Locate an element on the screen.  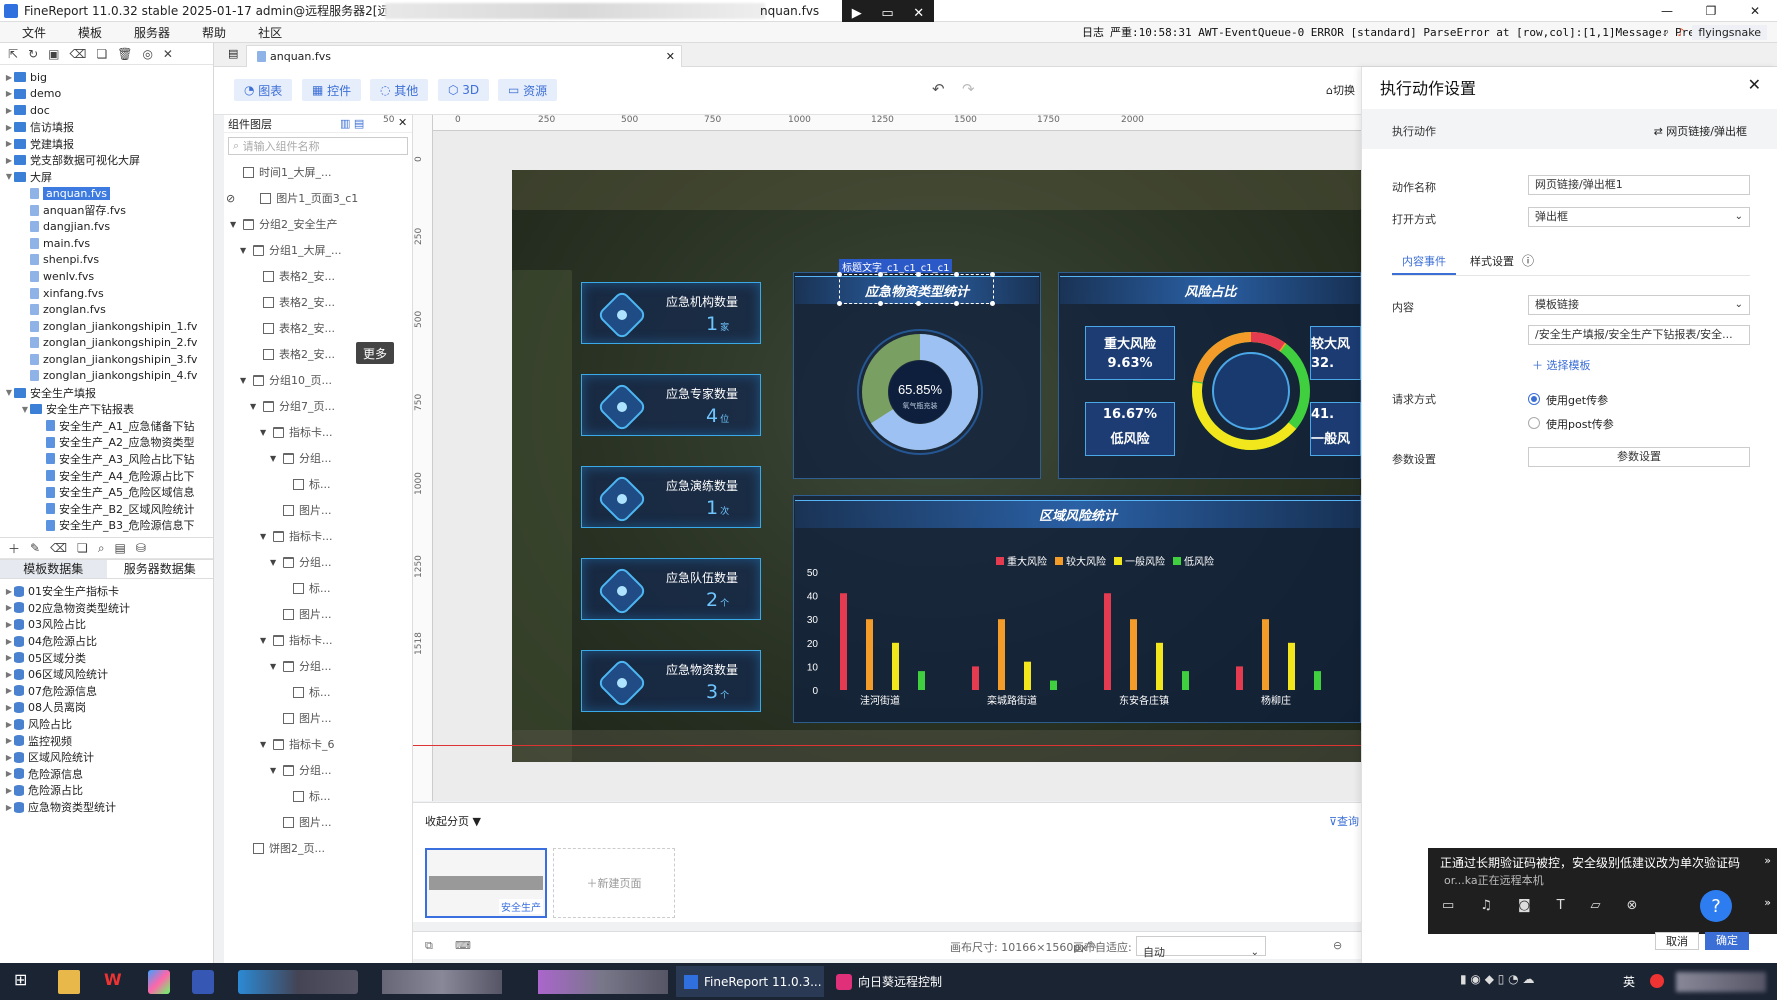
wps-icon: W is located at coordinates (115, 982).